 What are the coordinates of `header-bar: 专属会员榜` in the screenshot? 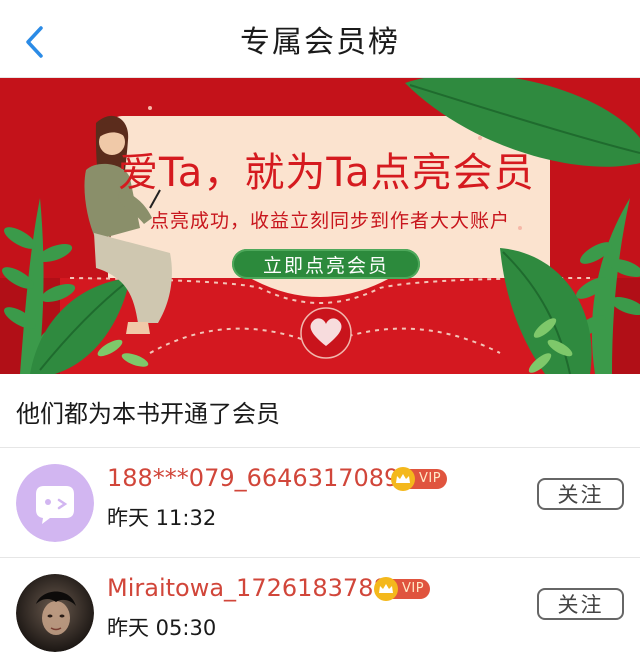 It's located at (320, 39).